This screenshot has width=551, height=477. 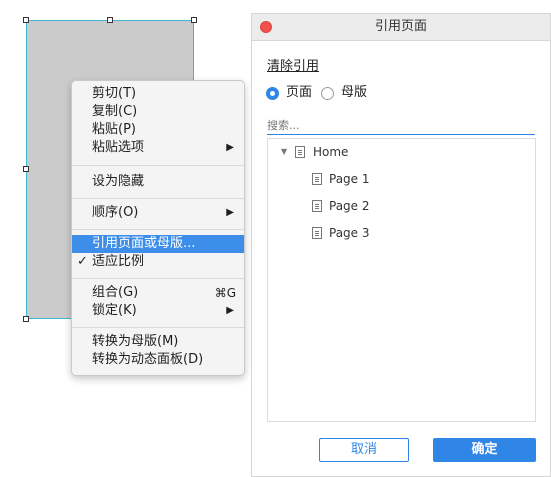 I want to click on tree-node-label: Page 2, so click(x=349, y=206).